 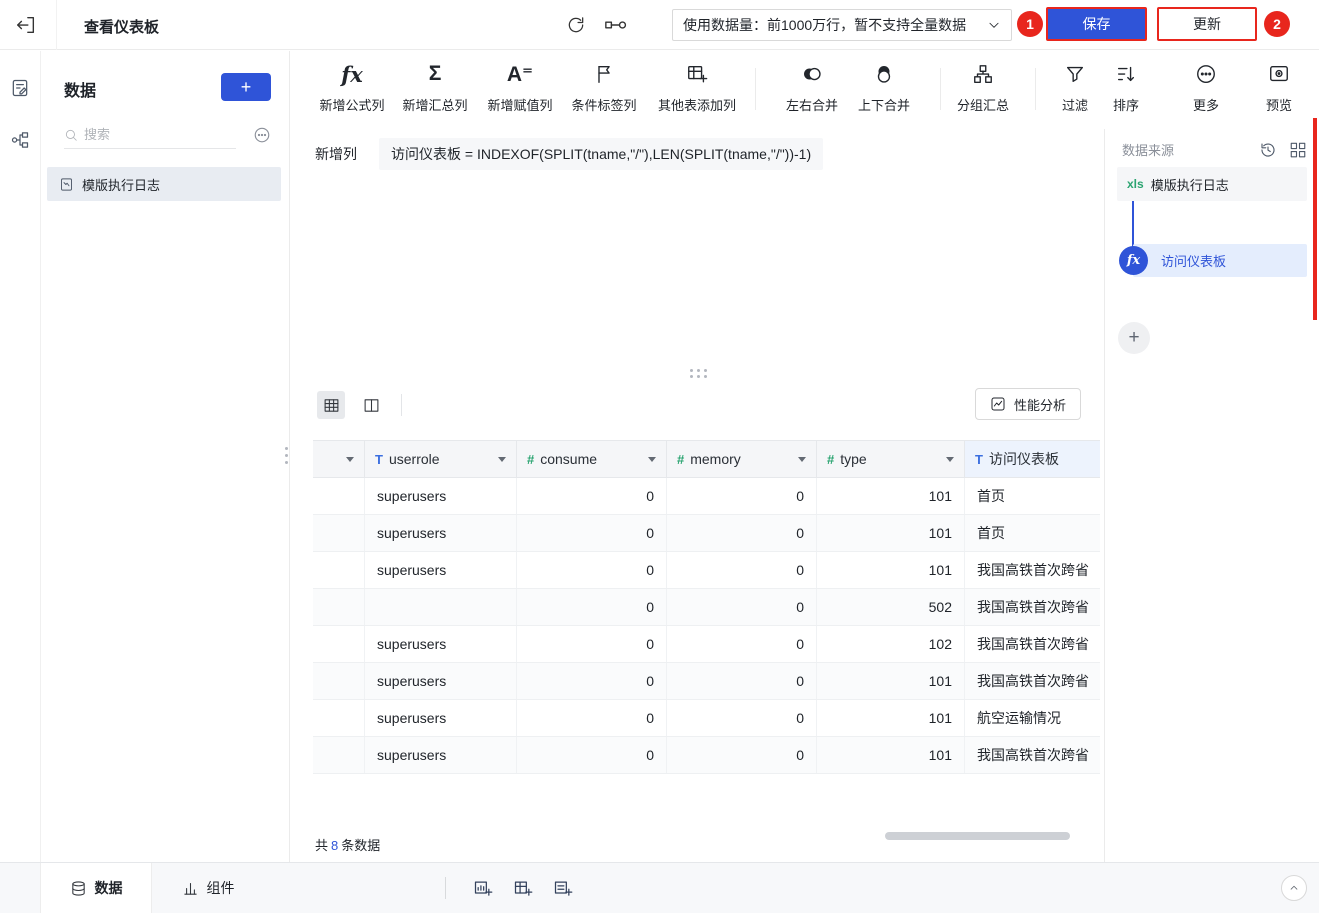 I want to click on table-view-toggle, so click(x=359, y=405).